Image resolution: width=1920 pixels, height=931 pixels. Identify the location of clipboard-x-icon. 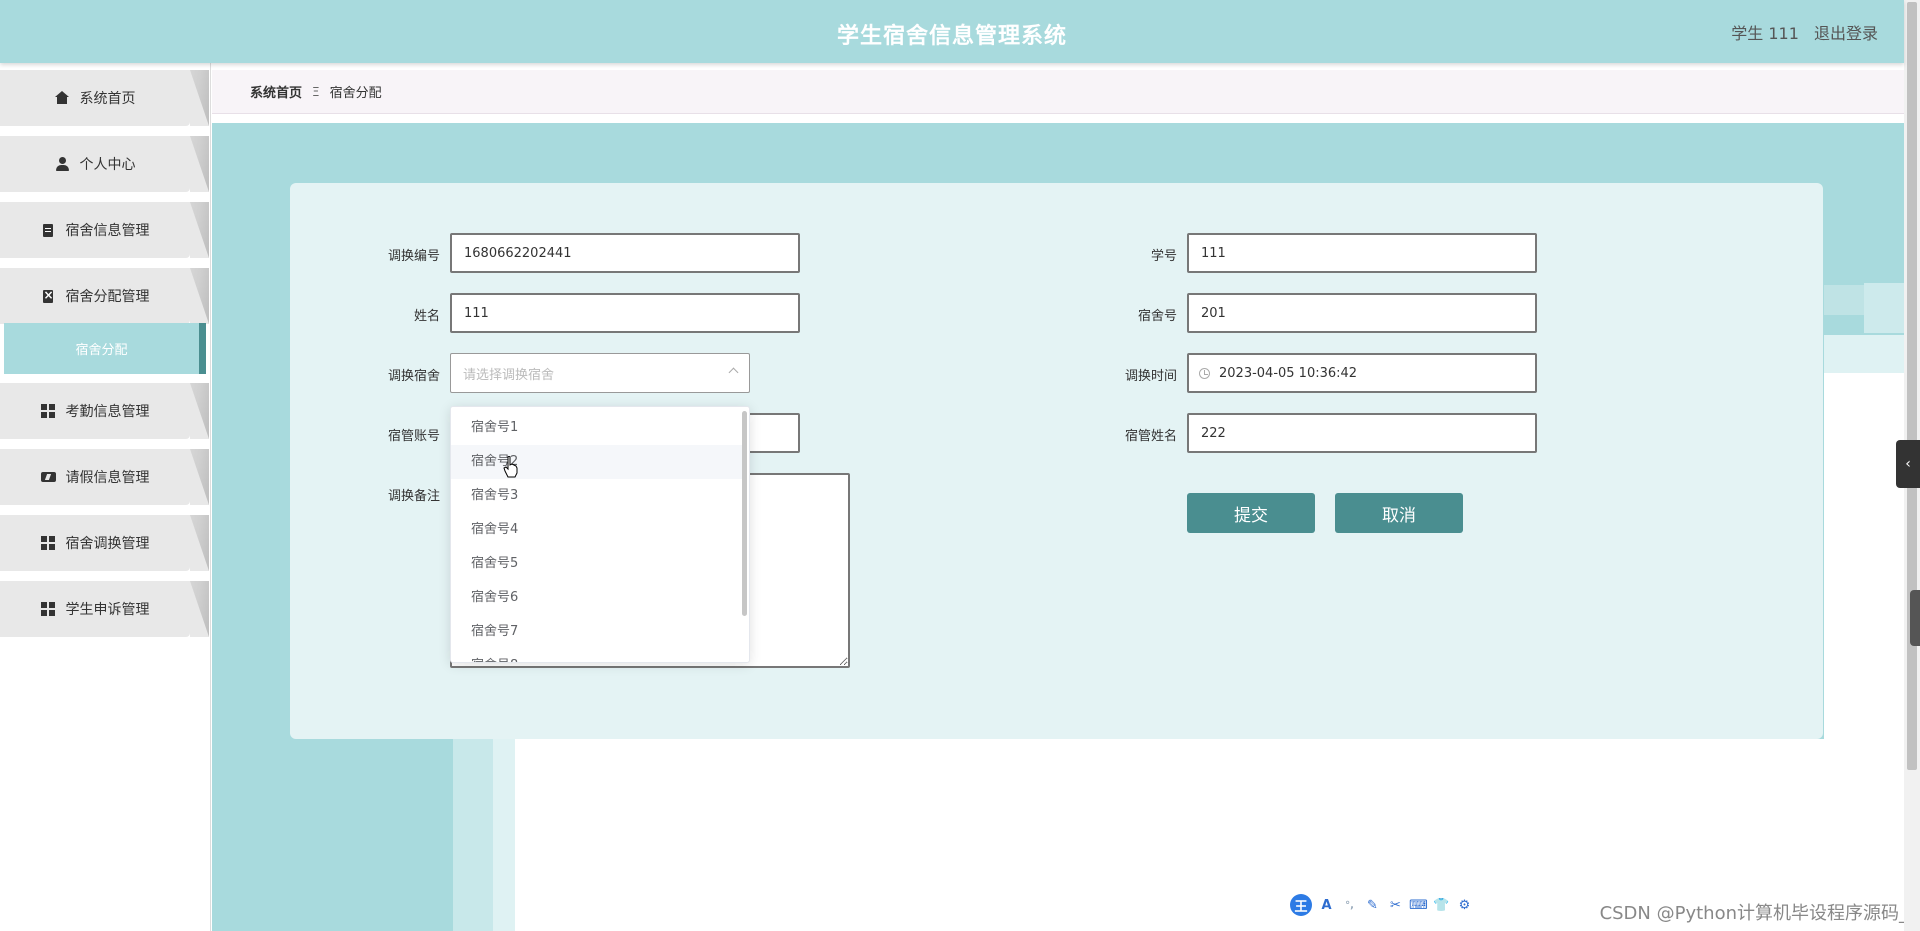
(48, 295).